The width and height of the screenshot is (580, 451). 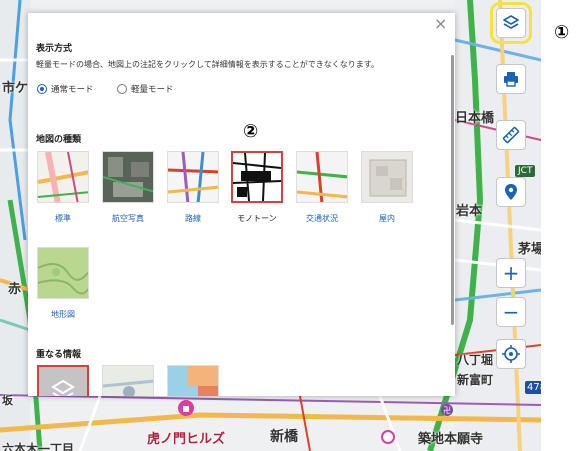 What do you see at coordinates (511, 312) in the screenshot?
I see `zoom-out-button: −` at bounding box center [511, 312].